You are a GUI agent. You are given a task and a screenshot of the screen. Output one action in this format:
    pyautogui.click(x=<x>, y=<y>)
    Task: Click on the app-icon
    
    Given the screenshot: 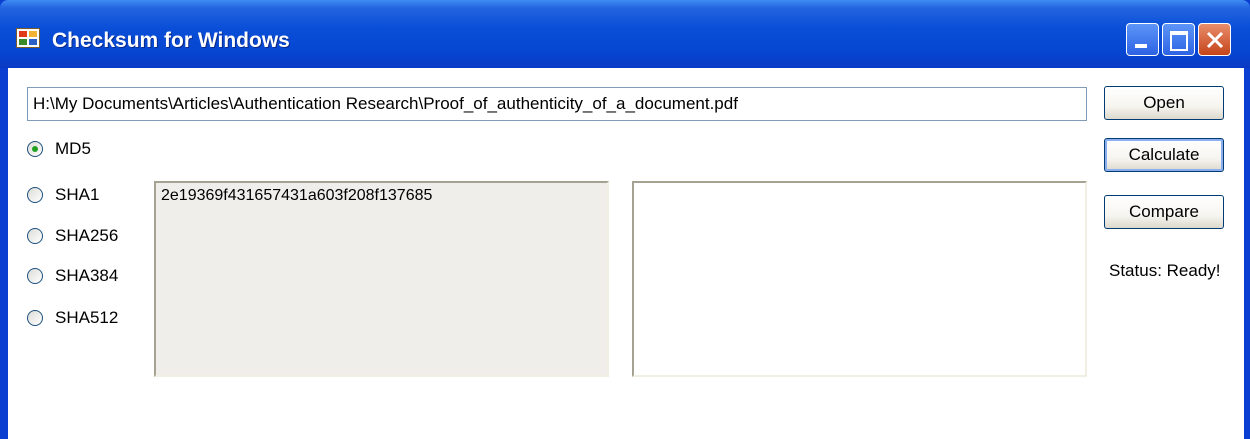 What is the action you would take?
    pyautogui.click(x=28, y=38)
    